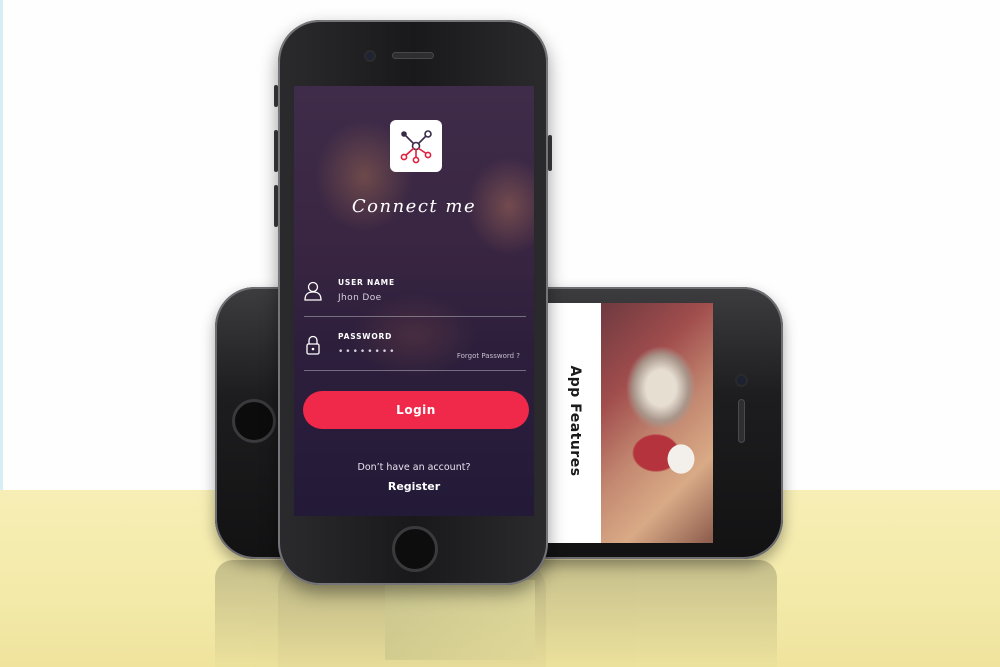 The image size is (1000, 667). What do you see at coordinates (366, 282) in the screenshot?
I see `username-label: USER NAME` at bounding box center [366, 282].